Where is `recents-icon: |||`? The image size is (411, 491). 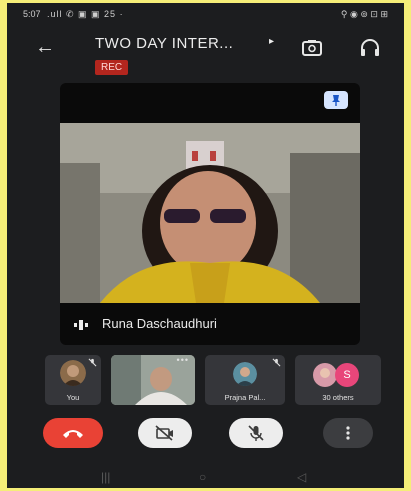
recents-icon: ||| is located at coordinates (105, 477).